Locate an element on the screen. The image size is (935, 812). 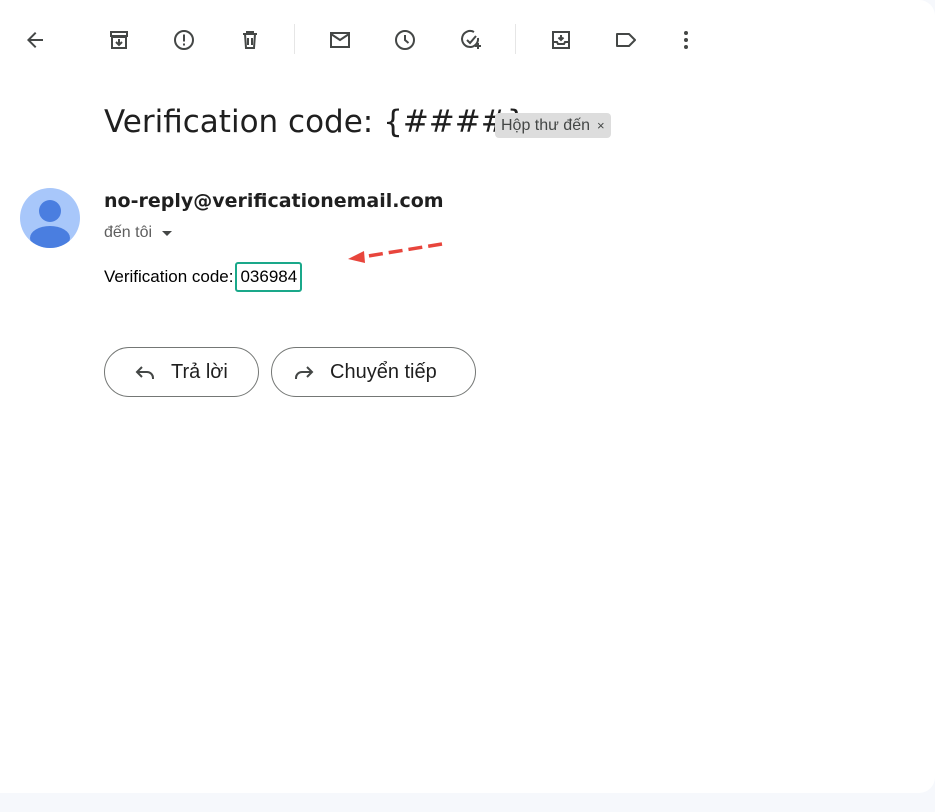
reply-label: Trả lời is located at coordinates (199, 371).